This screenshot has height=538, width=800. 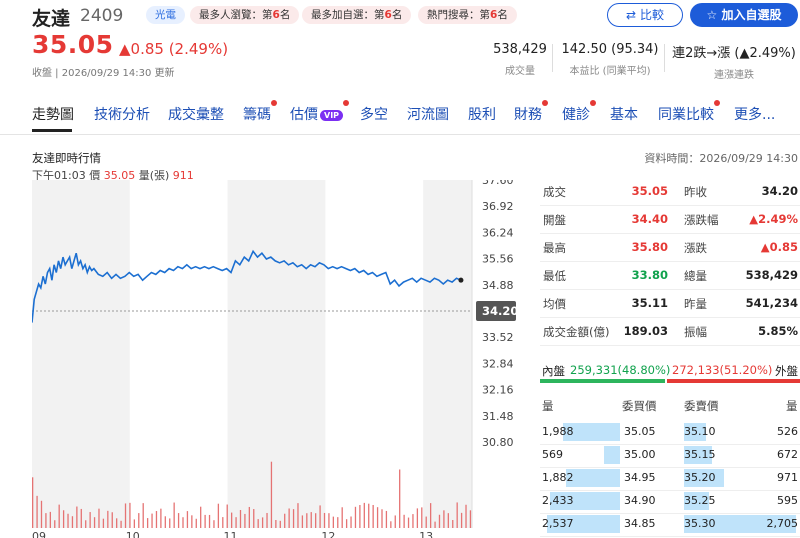 I want to click on ask-qty: 672, so click(x=787, y=454).